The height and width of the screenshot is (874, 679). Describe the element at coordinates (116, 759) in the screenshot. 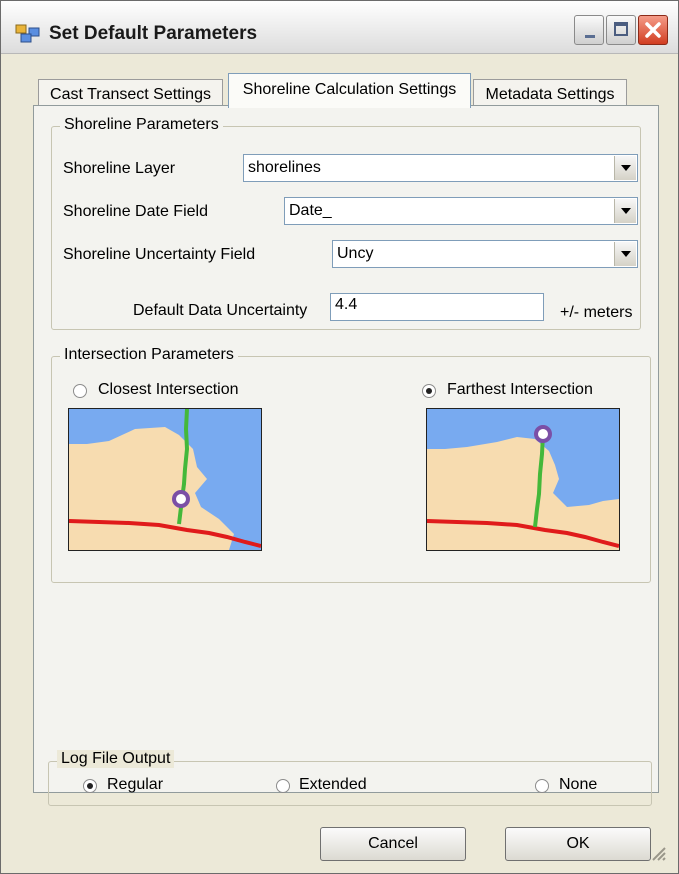

I see `group-title: Log File Output` at that location.